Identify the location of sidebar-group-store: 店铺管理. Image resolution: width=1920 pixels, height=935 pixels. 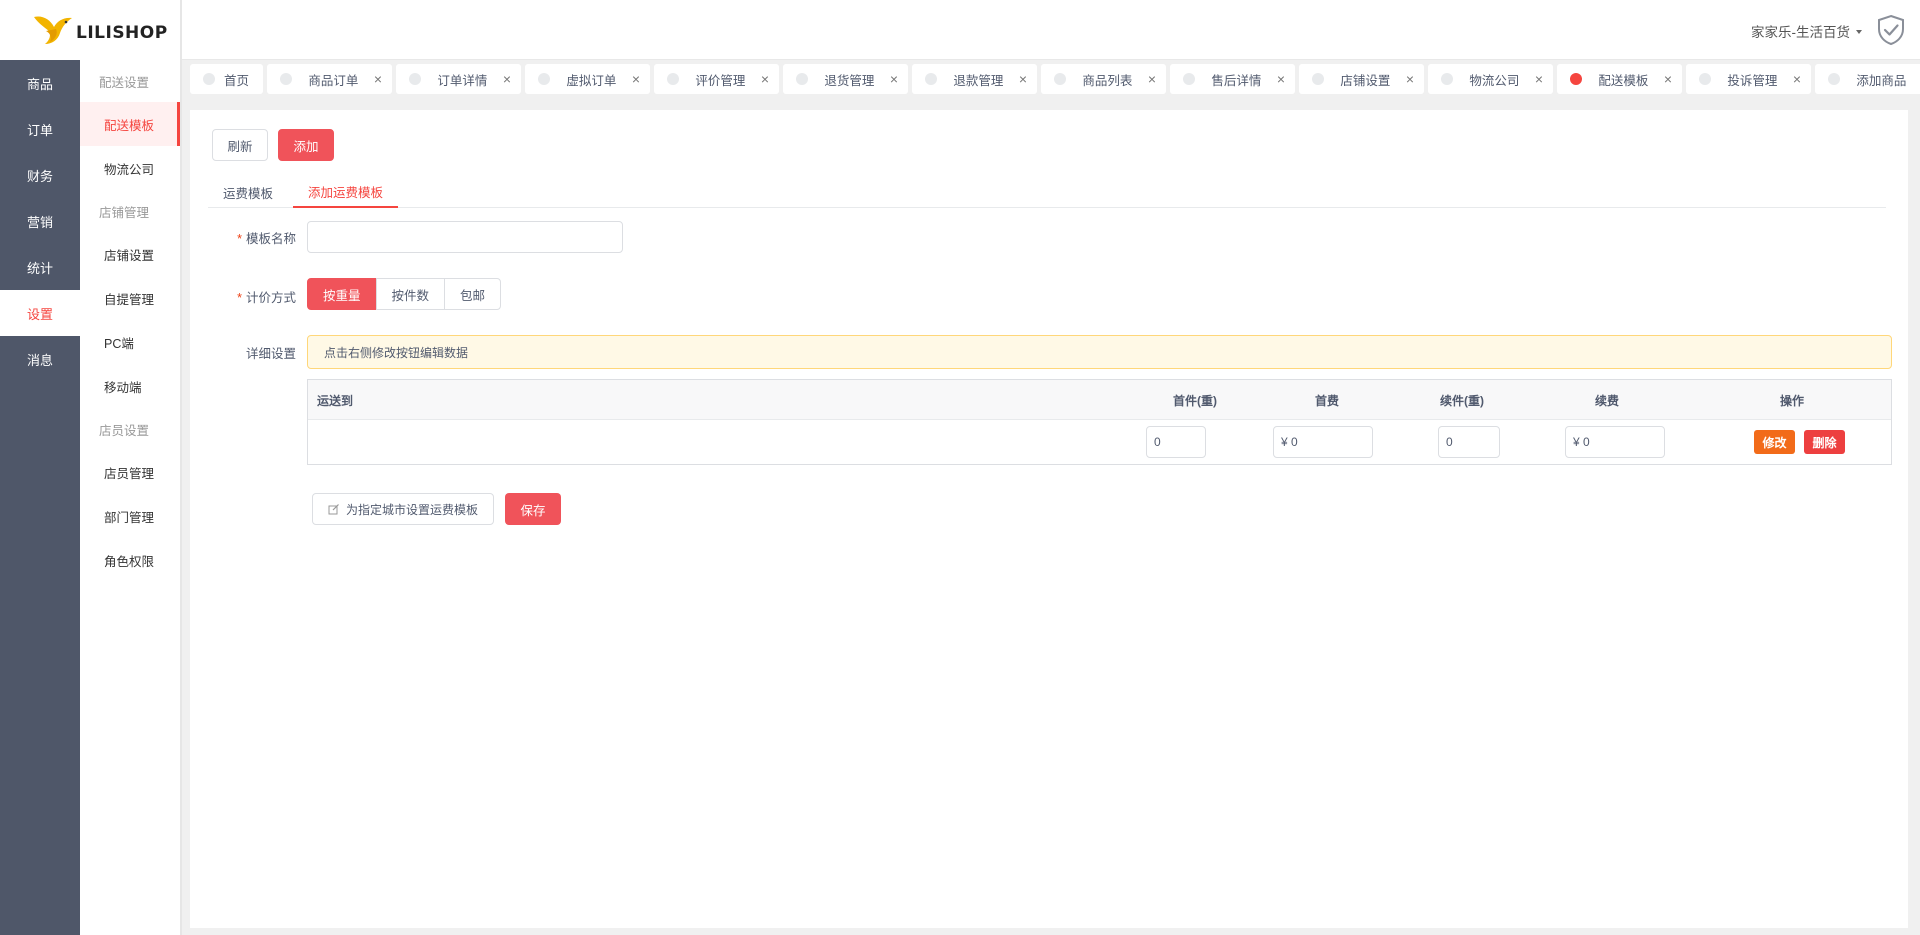
(124, 212).